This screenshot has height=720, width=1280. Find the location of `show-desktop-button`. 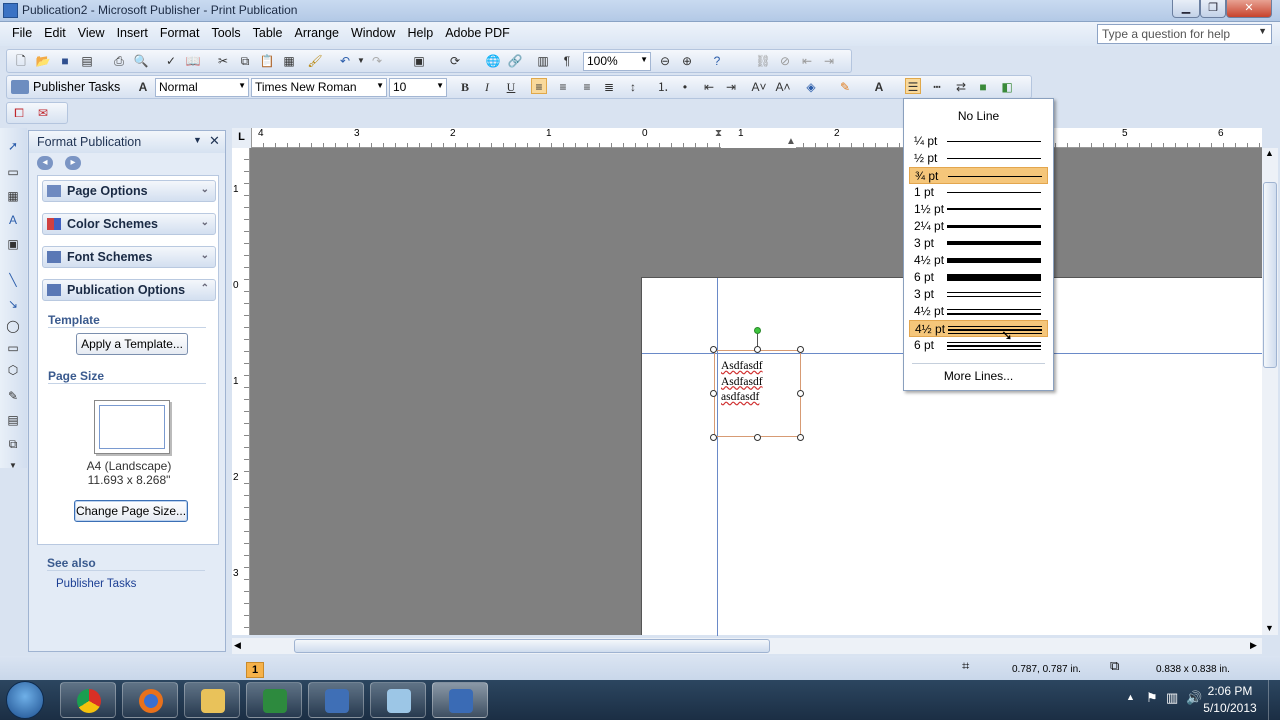

show-desktop-button is located at coordinates (1274, 700).